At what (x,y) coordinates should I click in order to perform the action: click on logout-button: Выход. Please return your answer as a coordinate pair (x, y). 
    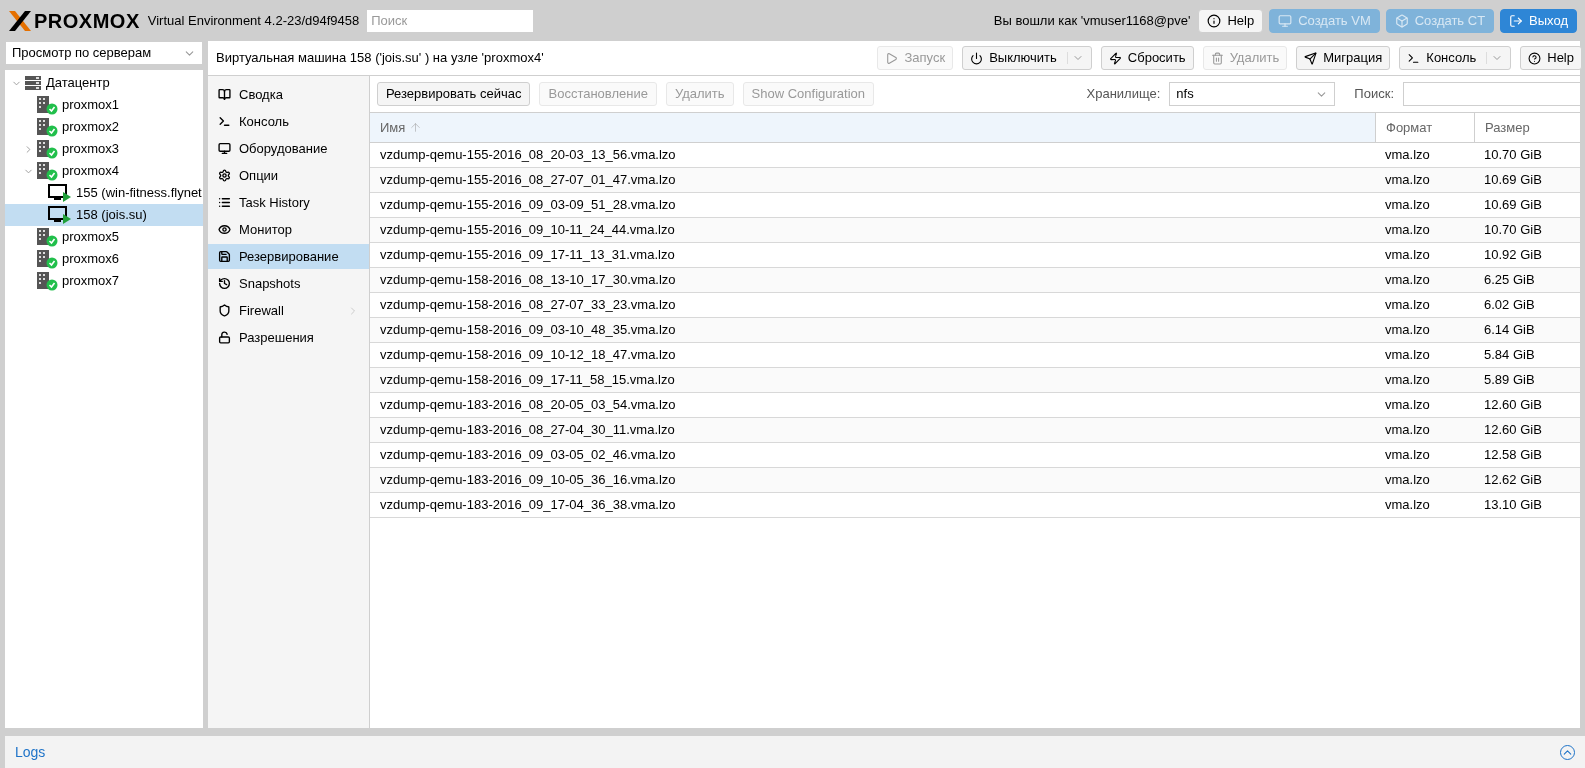
    Looking at the image, I should click on (1538, 20).